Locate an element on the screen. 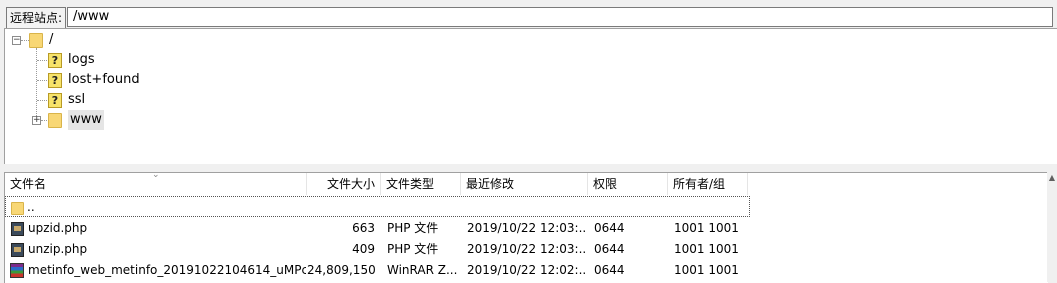 The width and height of the screenshot is (1057, 283). tree-item-label: ssl is located at coordinates (77, 99).